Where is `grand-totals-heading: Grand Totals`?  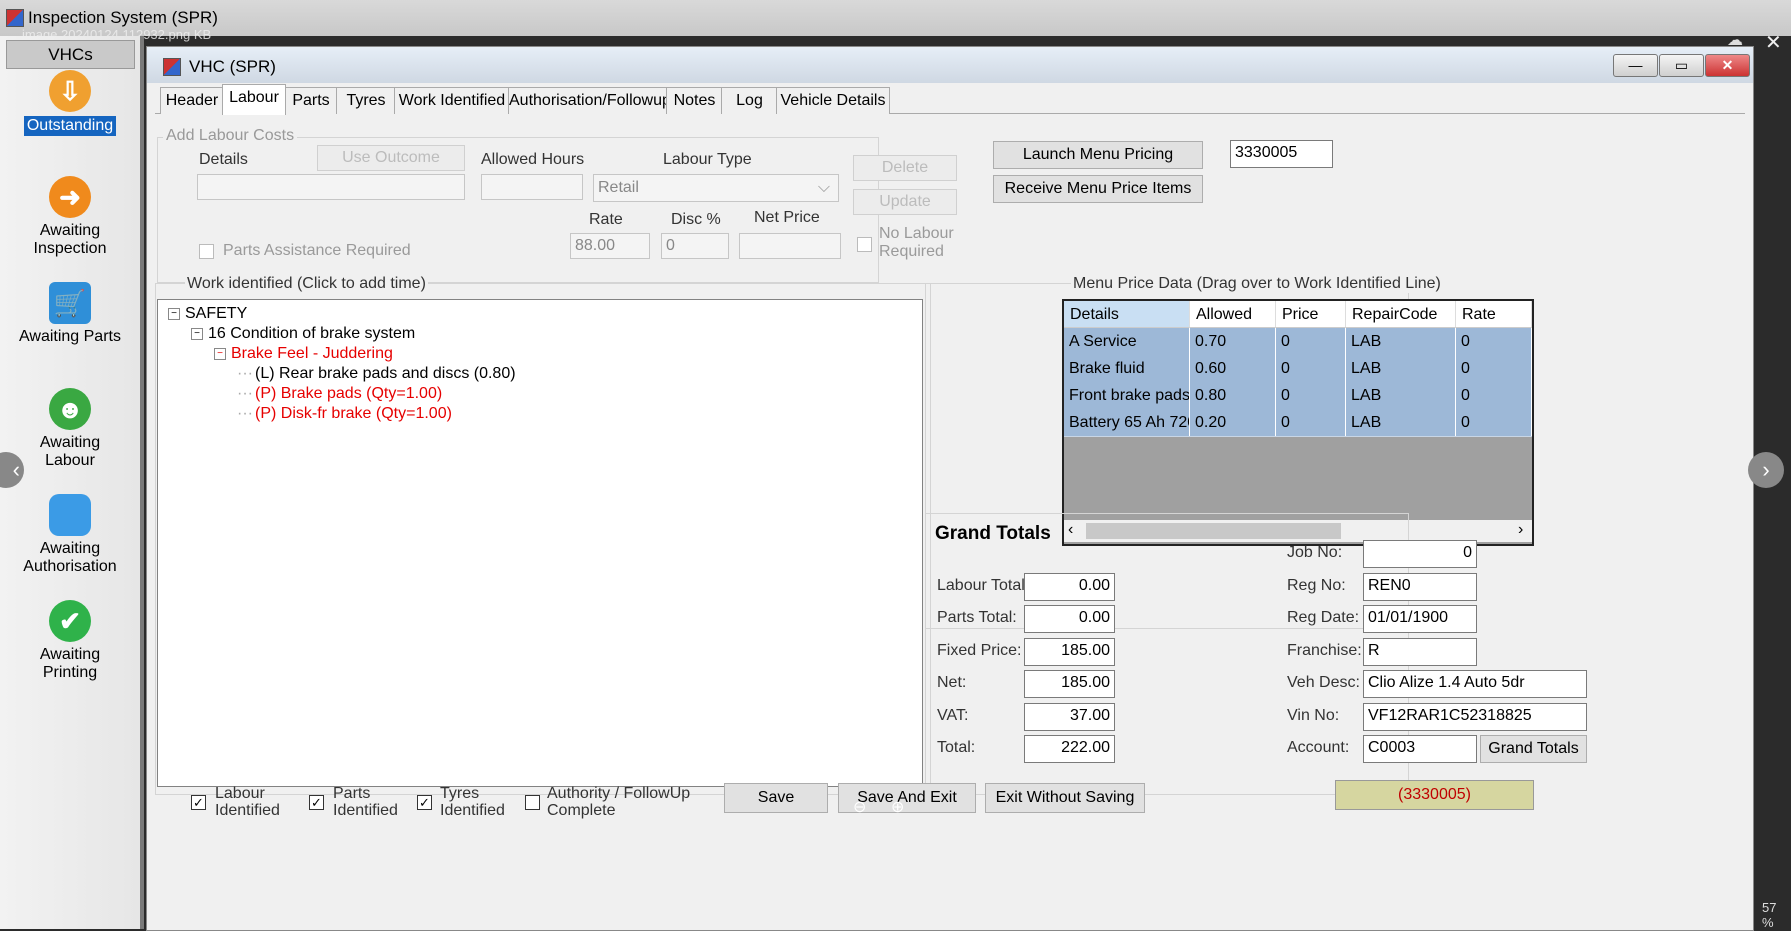
grand-totals-heading: Grand Totals is located at coordinates (993, 533).